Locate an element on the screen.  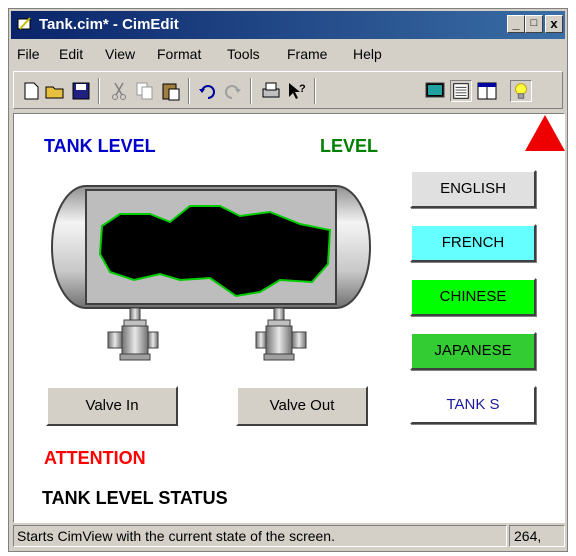
cut-icon is located at coordinates (119, 91).